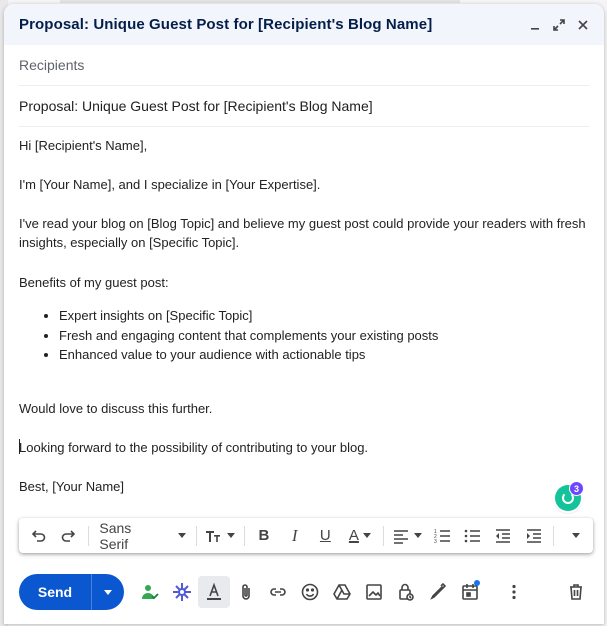  What do you see at coordinates (150, 592) in the screenshot?
I see `assign-person-icon` at bounding box center [150, 592].